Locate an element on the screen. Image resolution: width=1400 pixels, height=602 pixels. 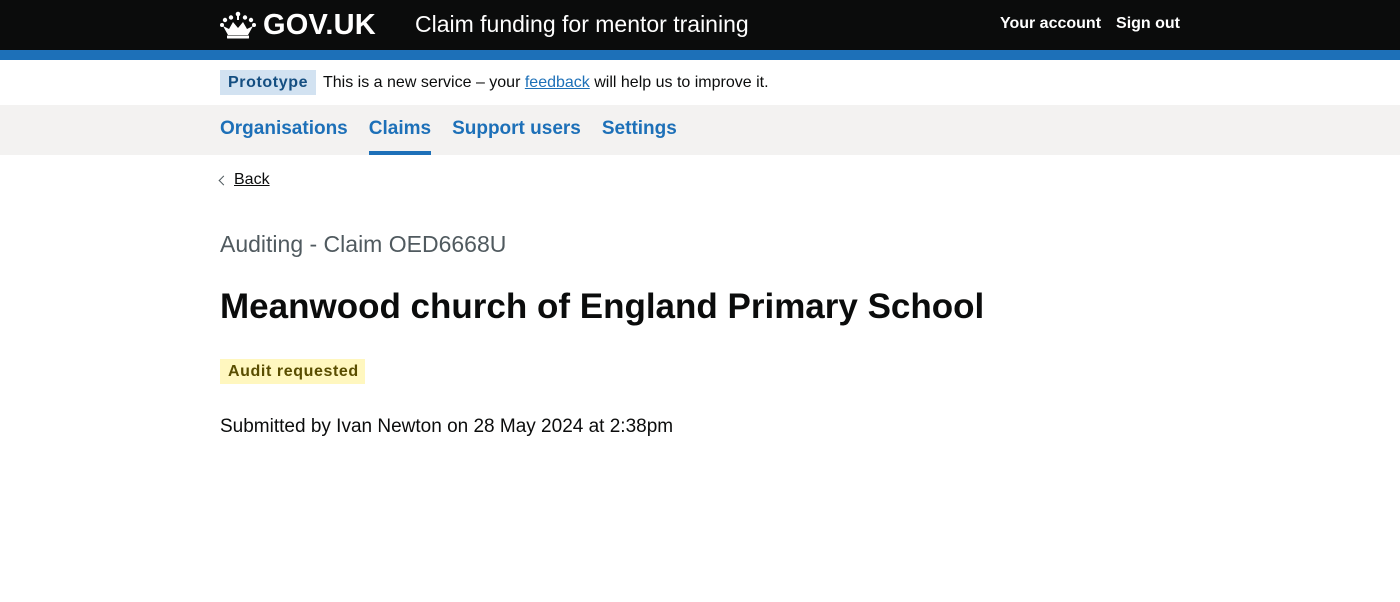
header-blue-stripe is located at coordinates (700, 55).